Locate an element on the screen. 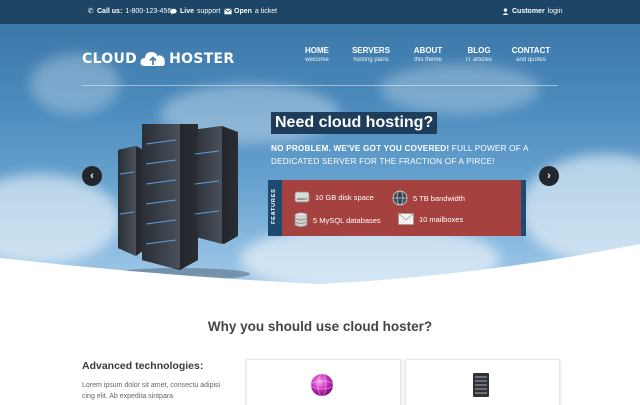 This screenshot has height=405, width=640. advanced-technologies-heading: Advanced technologies: is located at coordinates (143, 366).